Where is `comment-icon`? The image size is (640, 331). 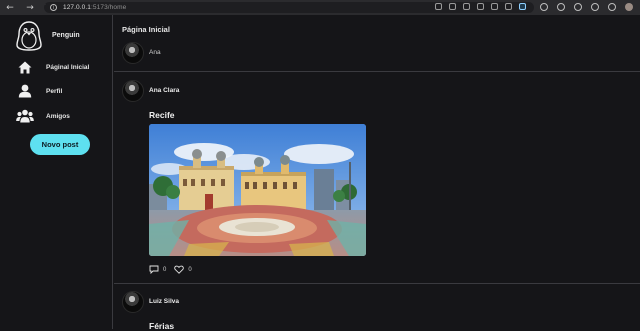
comment-icon is located at coordinates (154, 269).